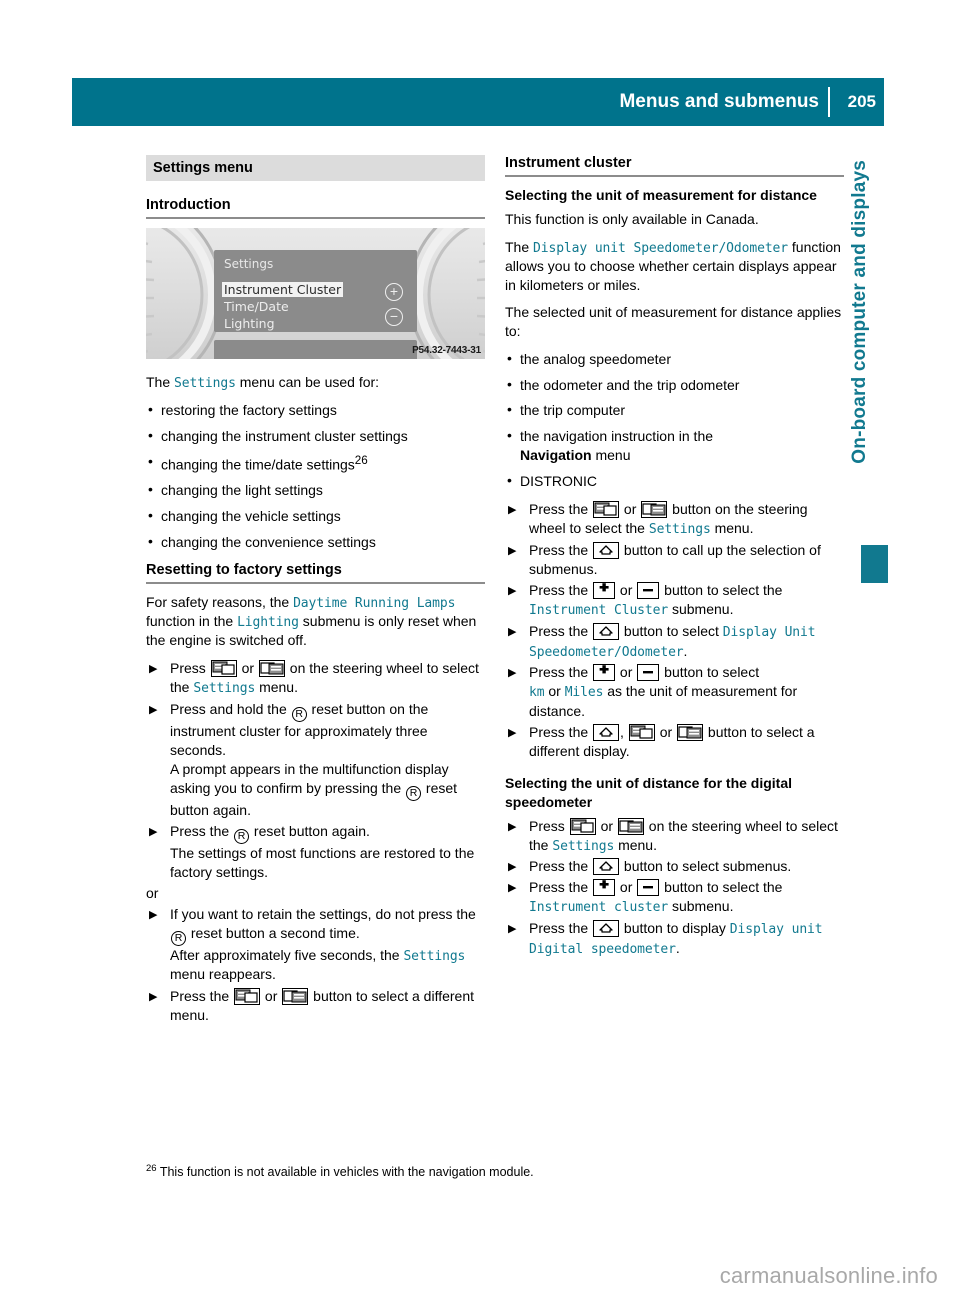 This screenshot has width=960, height=1302. Describe the element at coordinates (192, 620) in the screenshot. I see `reset-para-mid: function in the` at that location.